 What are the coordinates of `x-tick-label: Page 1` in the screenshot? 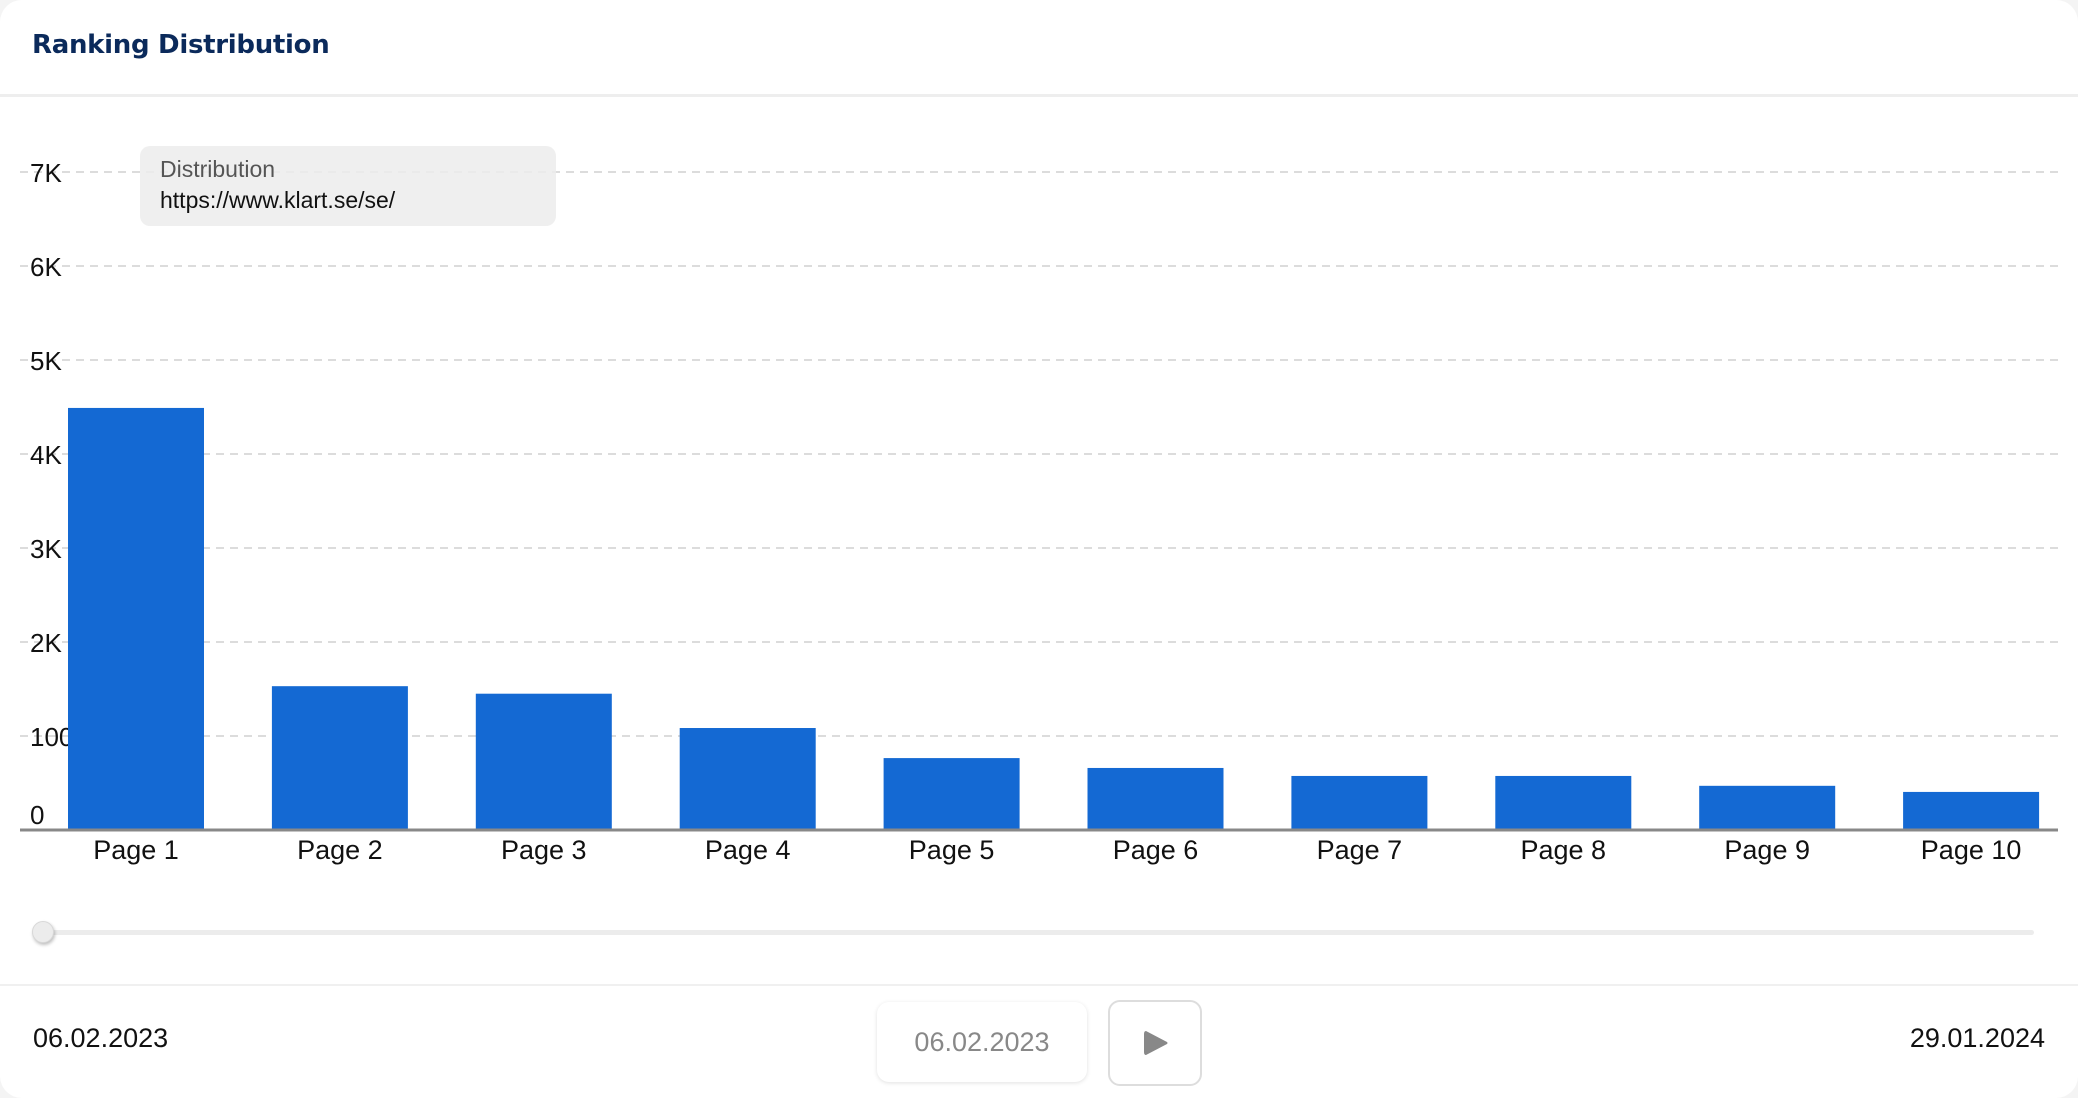 It's located at (136, 850).